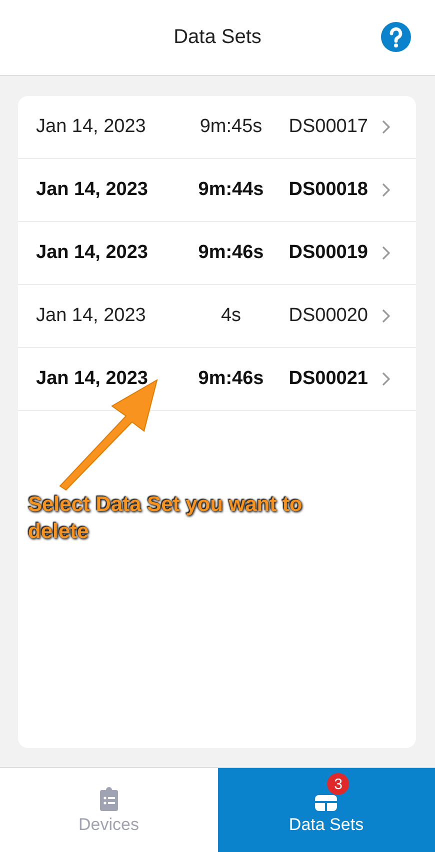 The width and height of the screenshot is (435, 852). What do you see at coordinates (328, 316) in the screenshot?
I see `data-set-id: DS00020` at bounding box center [328, 316].